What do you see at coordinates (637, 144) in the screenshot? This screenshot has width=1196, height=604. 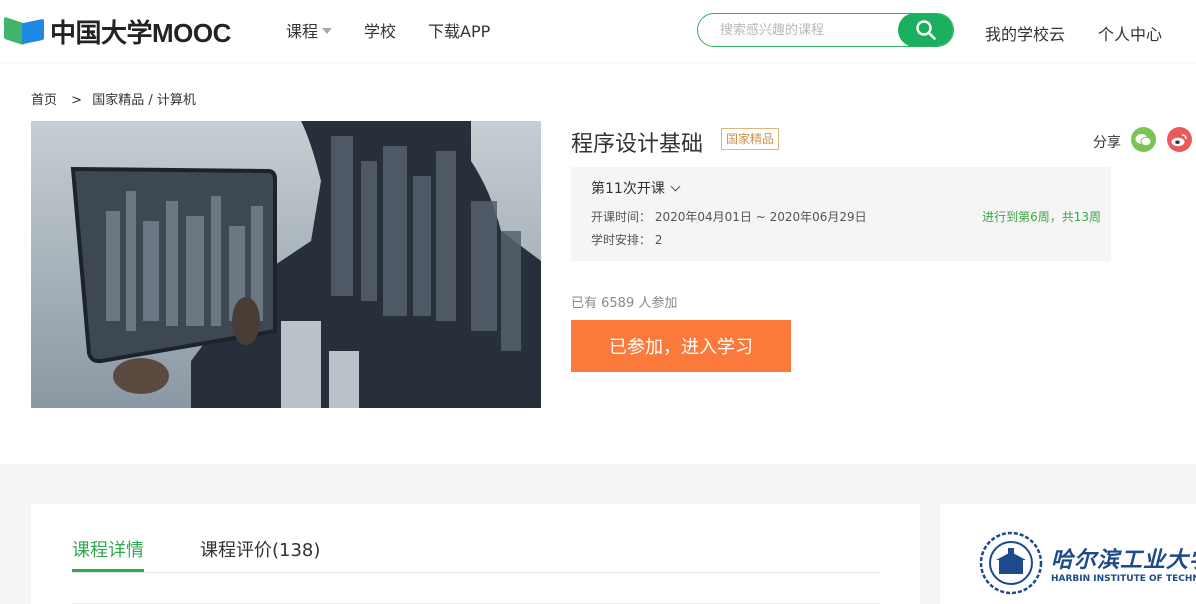 I see `course-title: 程序设计基础` at bounding box center [637, 144].